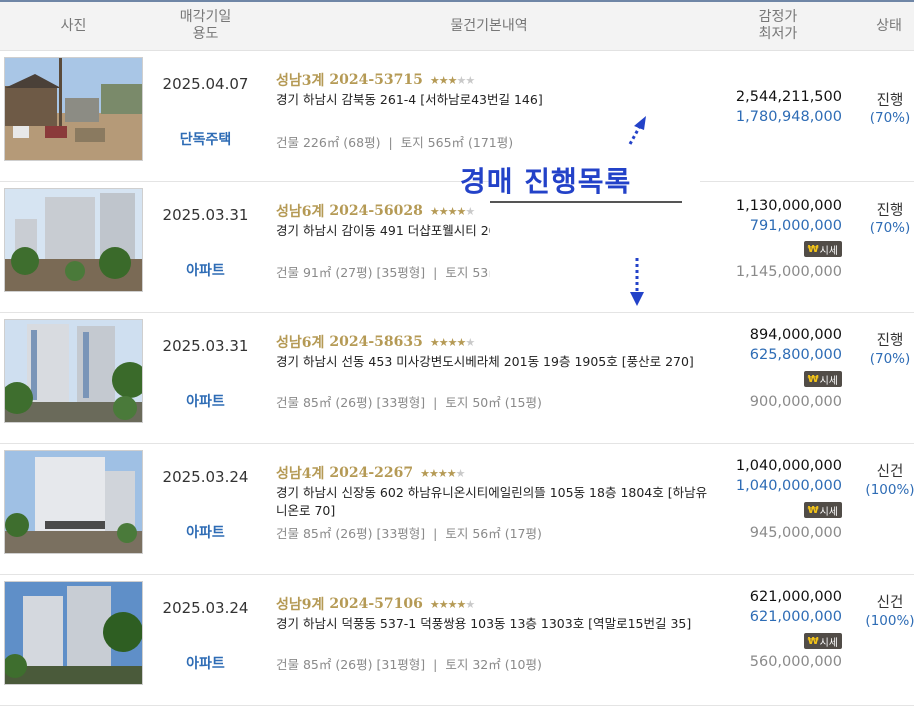 This screenshot has width=914, height=706. What do you see at coordinates (795, 226) in the screenshot?
I see `min-price: 791,000,000` at bounding box center [795, 226].